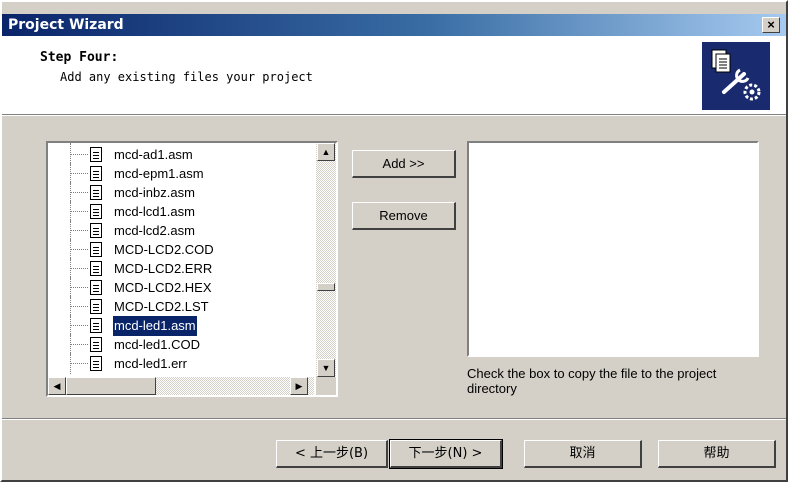 Image resolution: width=788 pixels, height=482 pixels. I want to click on file-name-label: MCD-LCD2.ERR, so click(163, 268).